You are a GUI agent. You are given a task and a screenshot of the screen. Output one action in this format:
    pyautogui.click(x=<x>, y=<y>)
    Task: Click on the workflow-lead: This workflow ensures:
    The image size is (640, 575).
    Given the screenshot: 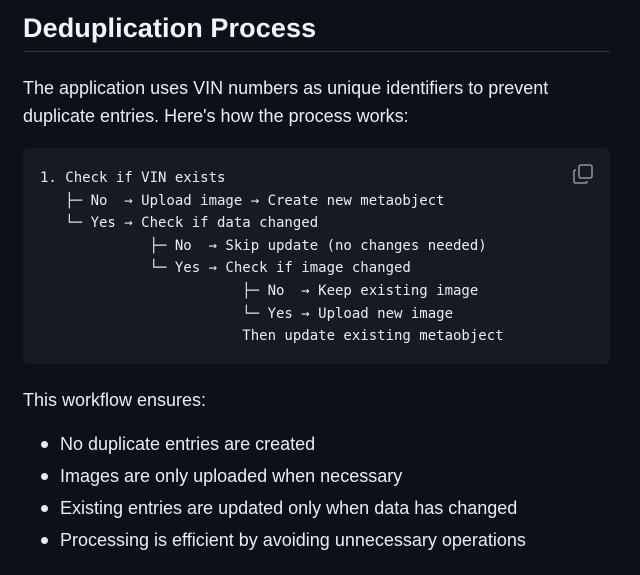 What is the action you would take?
    pyautogui.click(x=115, y=400)
    